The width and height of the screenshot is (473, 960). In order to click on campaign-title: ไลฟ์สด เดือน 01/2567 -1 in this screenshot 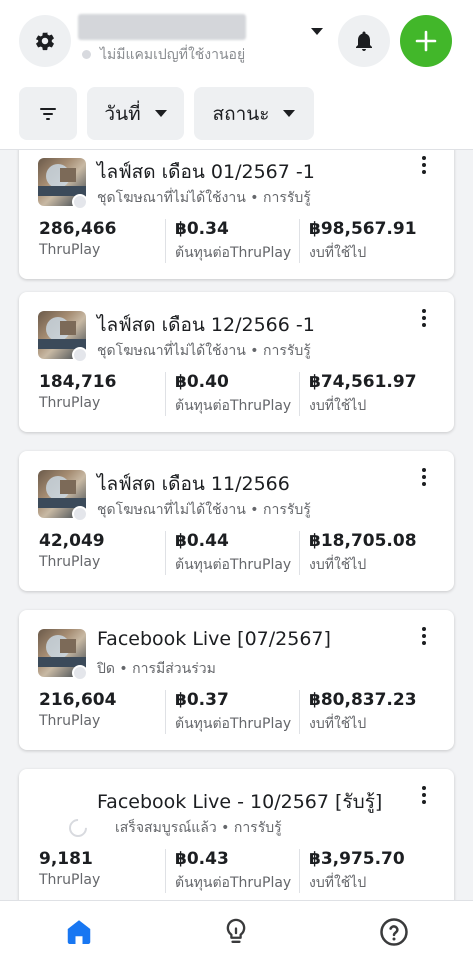, I will do `click(206, 172)`.